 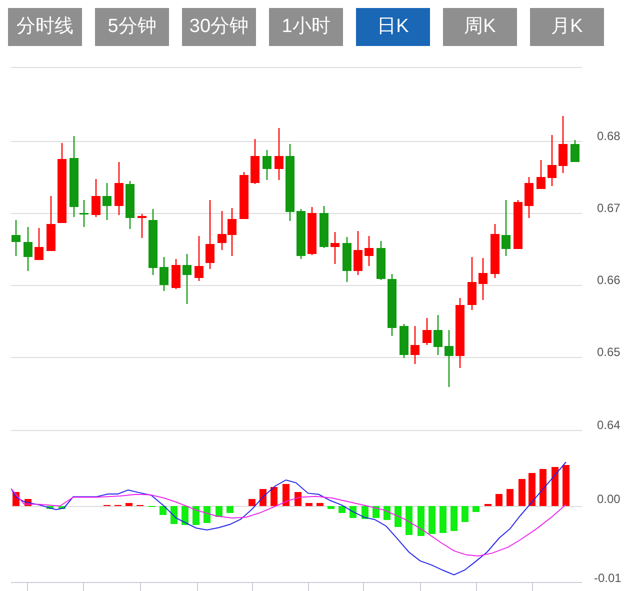 What do you see at coordinates (306, 27) in the screenshot?
I see `period-tab: 1小时` at bounding box center [306, 27].